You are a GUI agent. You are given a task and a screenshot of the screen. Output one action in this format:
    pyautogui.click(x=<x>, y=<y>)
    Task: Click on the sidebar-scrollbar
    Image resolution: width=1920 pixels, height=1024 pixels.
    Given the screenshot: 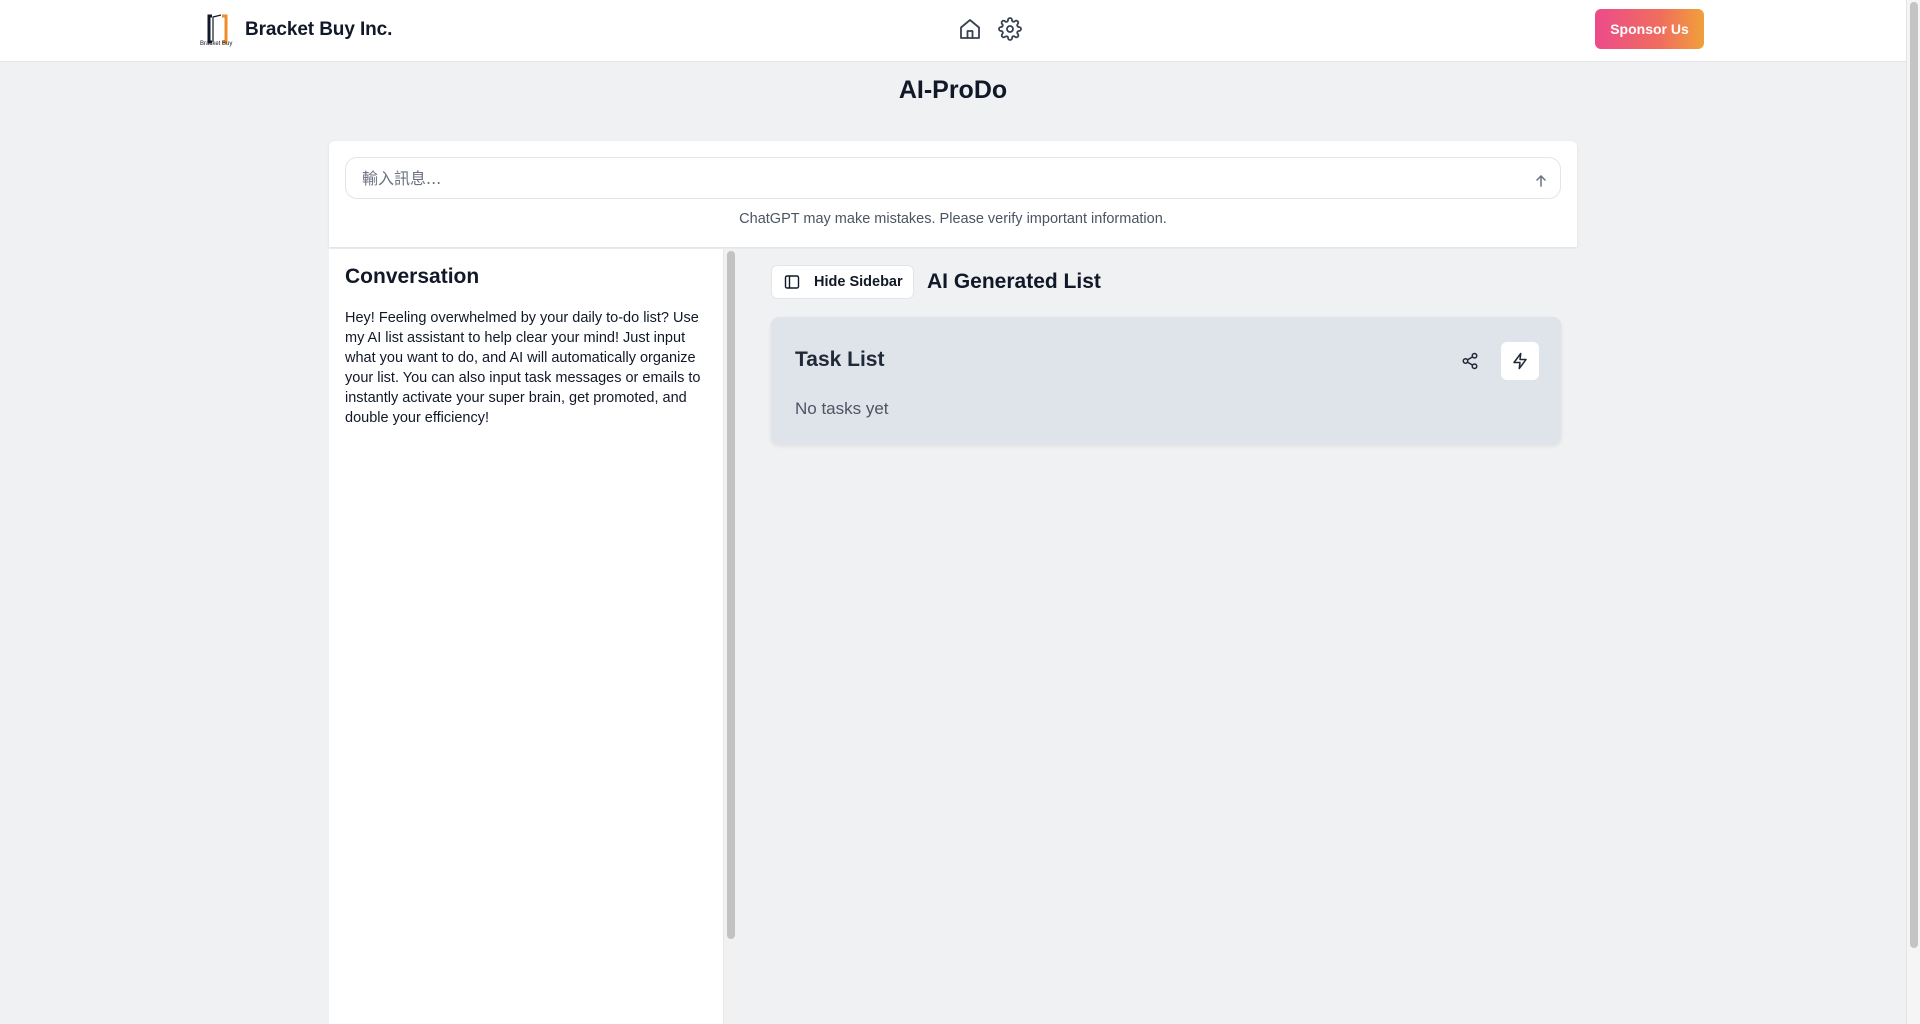 What is the action you would take?
    pyautogui.click(x=731, y=636)
    